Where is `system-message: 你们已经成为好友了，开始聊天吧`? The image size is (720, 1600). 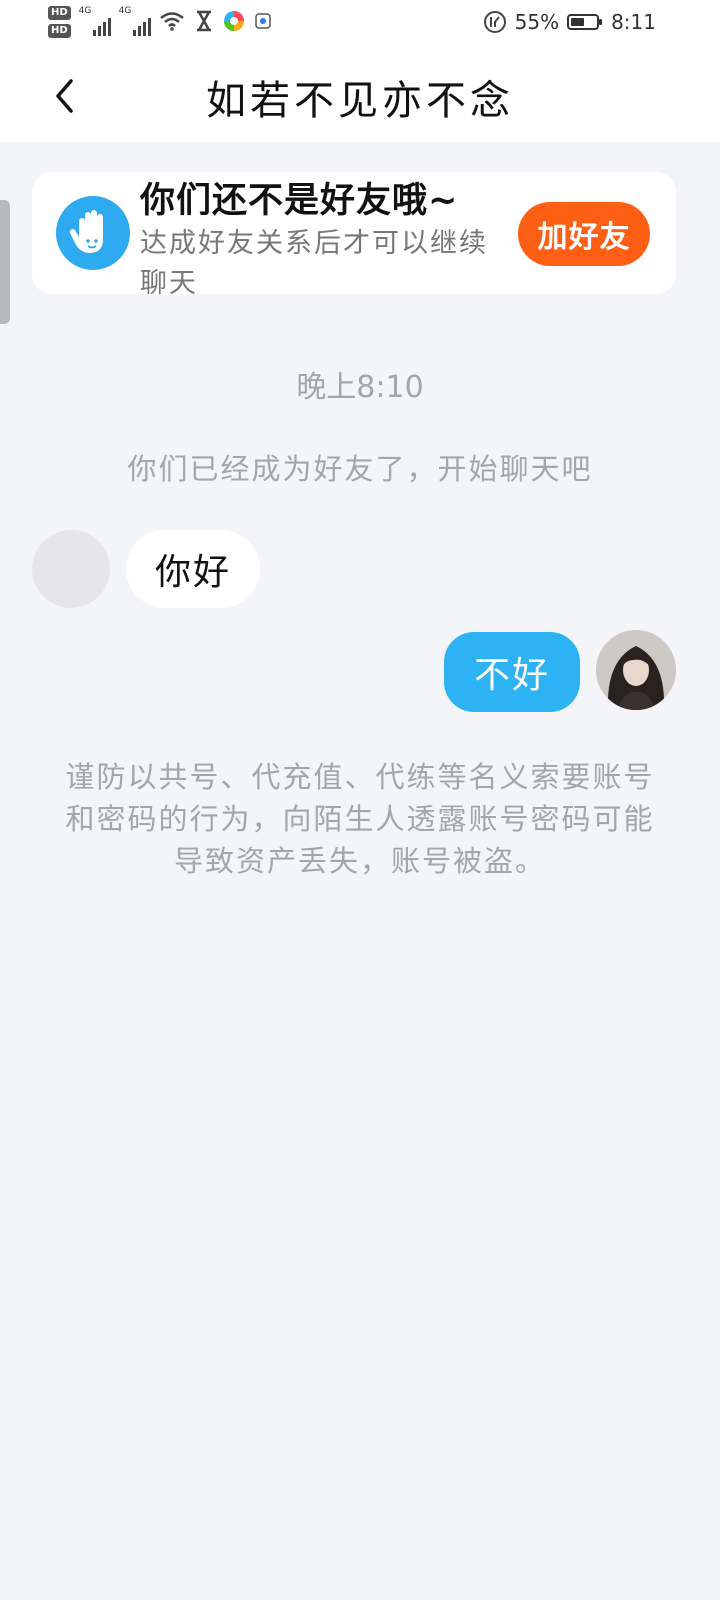
system-message: 你们已经成为好友了，开始聊天吧 is located at coordinates (360, 469).